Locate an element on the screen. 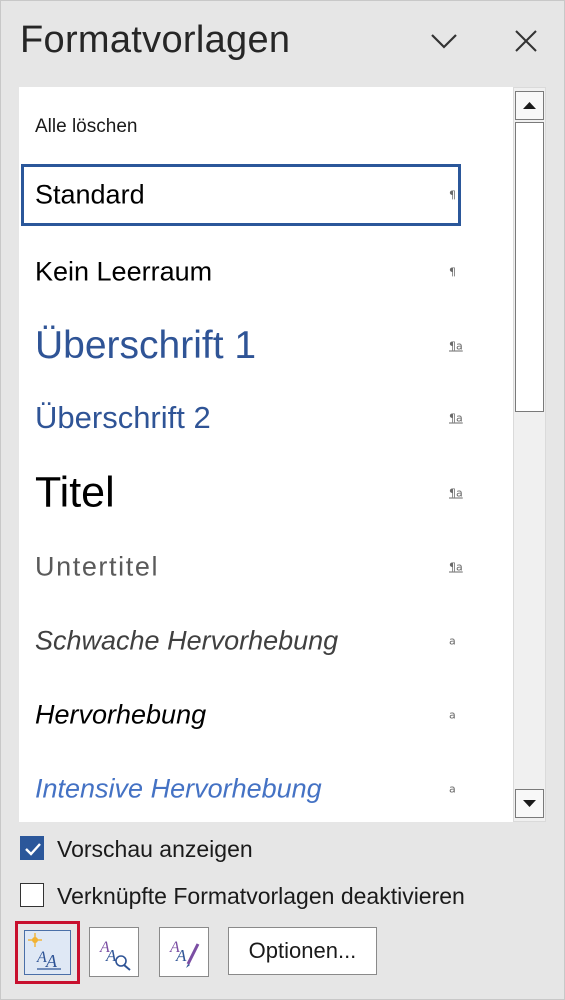 Image resolution: width=565 pixels, height=1000 pixels. style-item-hervorhebung: Hervorhebung a is located at coordinates (266, 715).